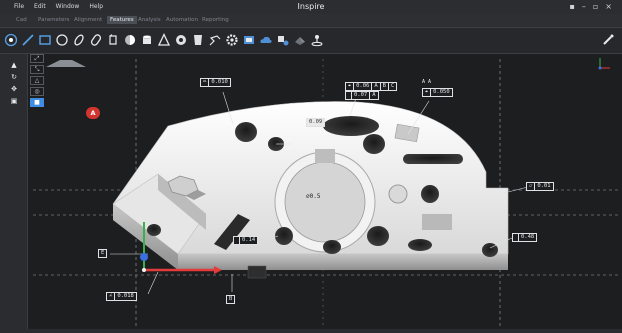 This screenshot has height=333, width=622. Describe the element at coordinates (125, 296) in the screenshot. I see `fcf-value: 0.018` at that location.